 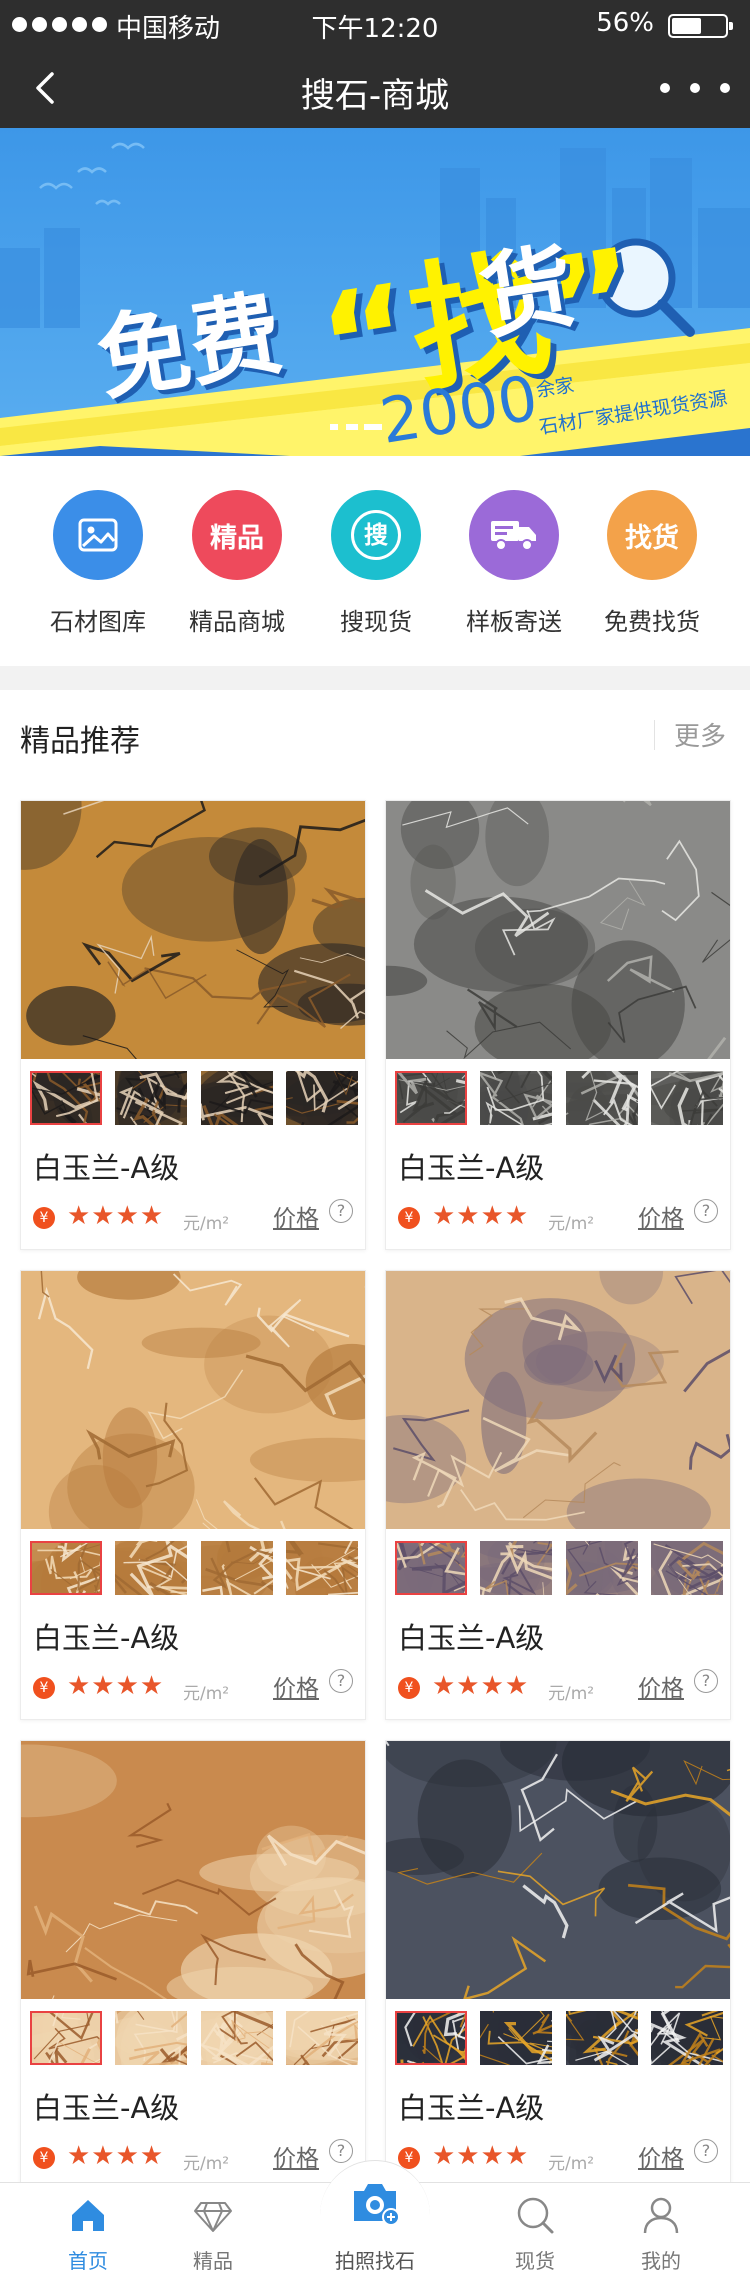 I want to click on search-stock-icon: 搜, so click(x=376, y=535).